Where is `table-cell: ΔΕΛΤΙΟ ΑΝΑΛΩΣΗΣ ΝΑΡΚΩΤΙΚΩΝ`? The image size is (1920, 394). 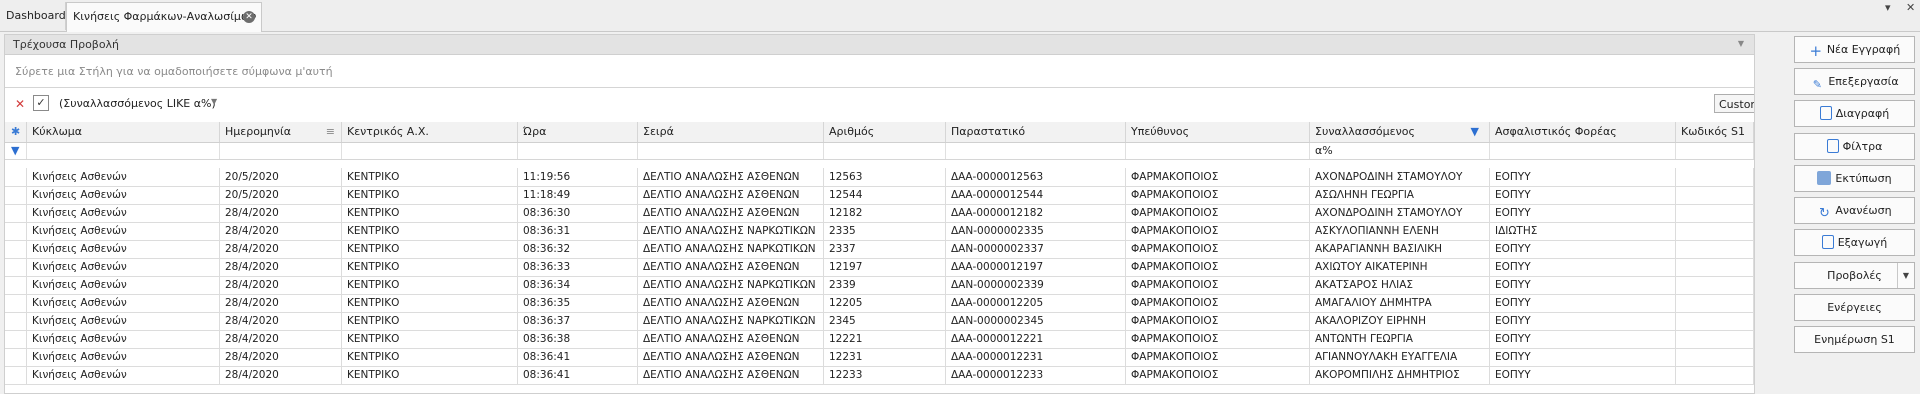
table-cell: ΔΕΛΤΙΟ ΑΝΑΛΩΣΗΣ ΝΑΡΚΩΤΙΚΩΝ is located at coordinates (731, 285).